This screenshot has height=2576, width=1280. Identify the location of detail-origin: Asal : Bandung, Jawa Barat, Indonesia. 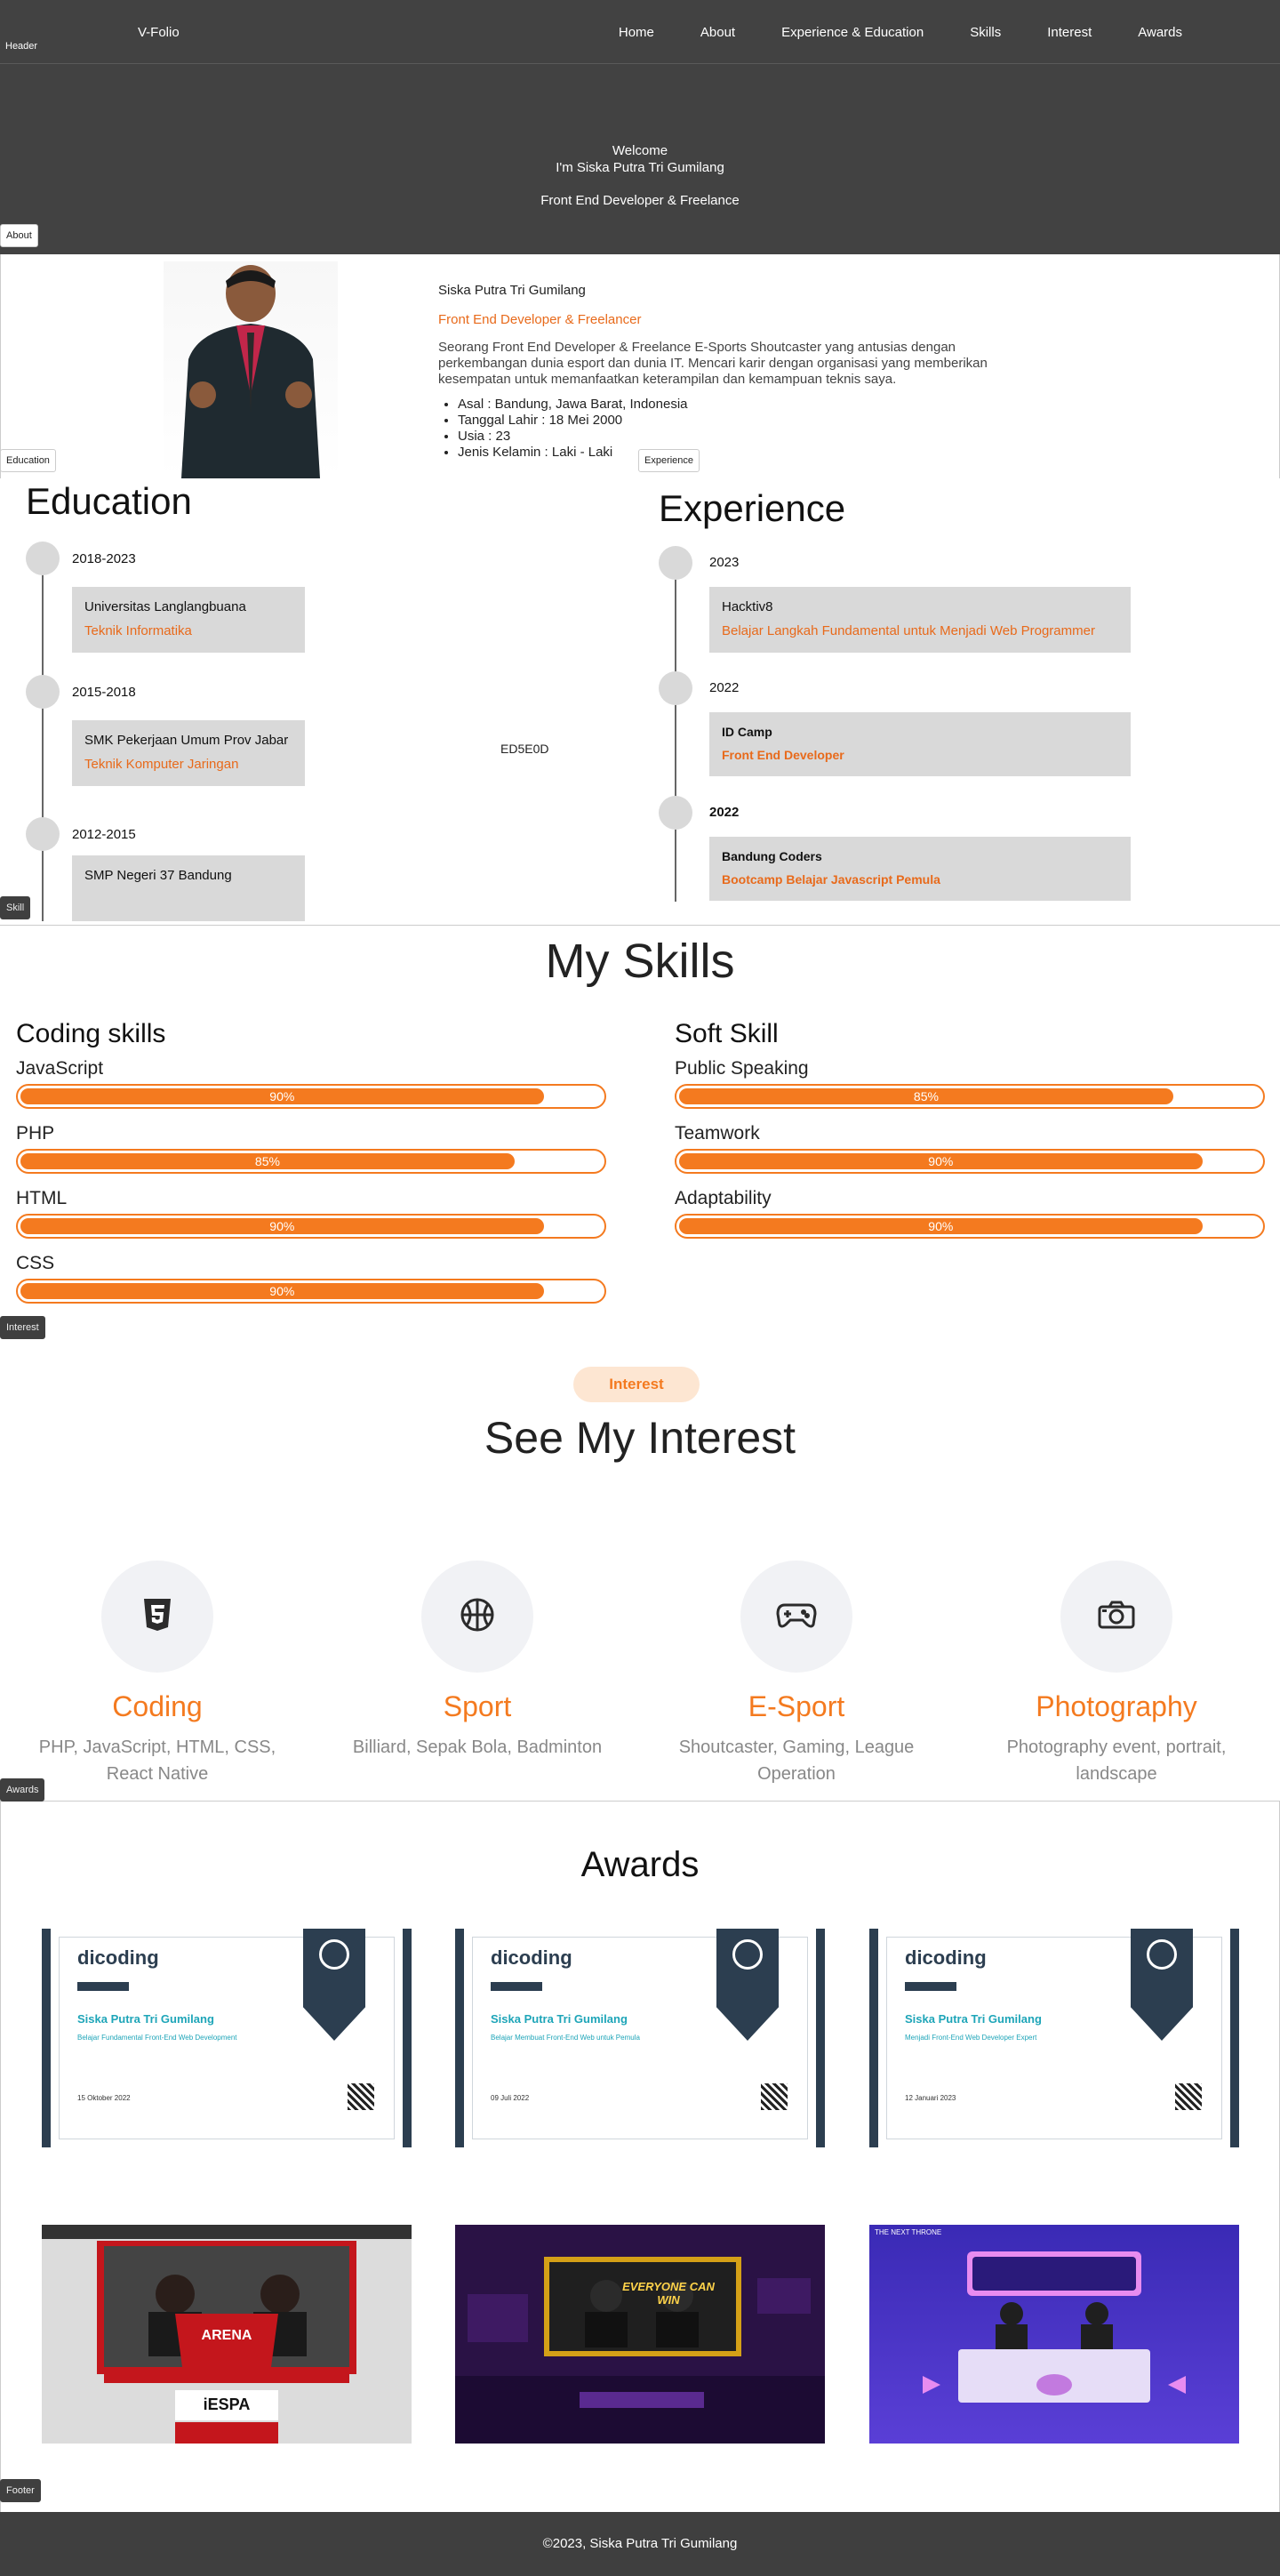
(750, 405).